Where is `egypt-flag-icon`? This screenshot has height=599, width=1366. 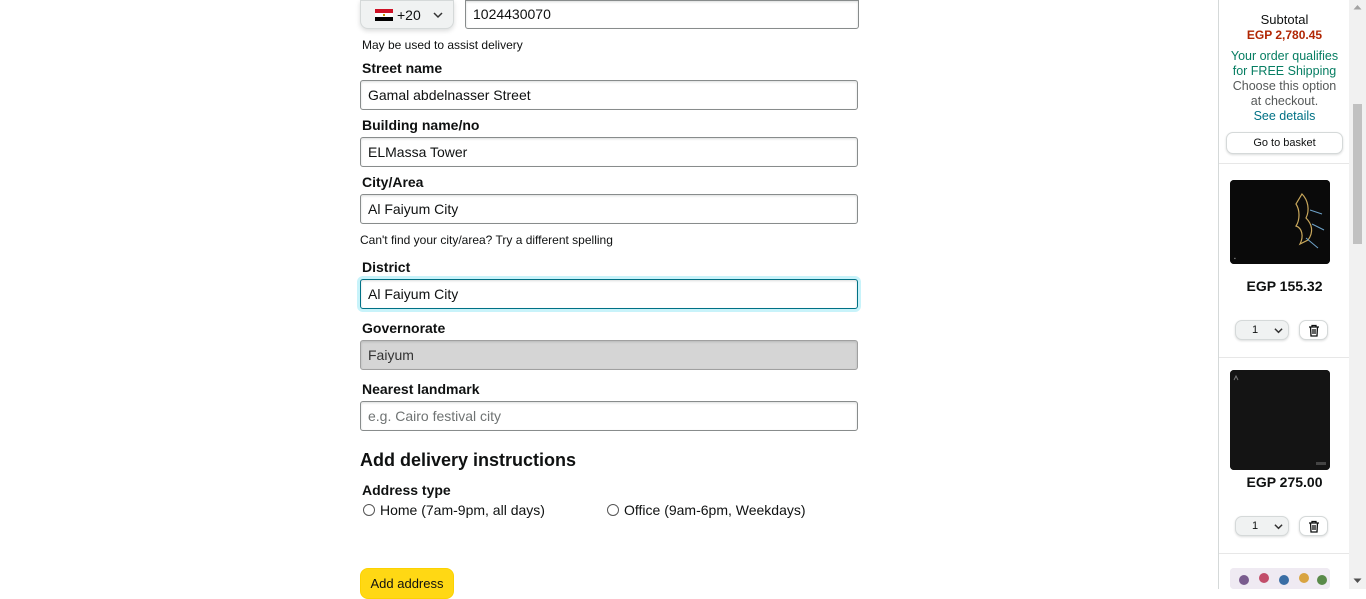
egypt-flag-icon is located at coordinates (384, 14).